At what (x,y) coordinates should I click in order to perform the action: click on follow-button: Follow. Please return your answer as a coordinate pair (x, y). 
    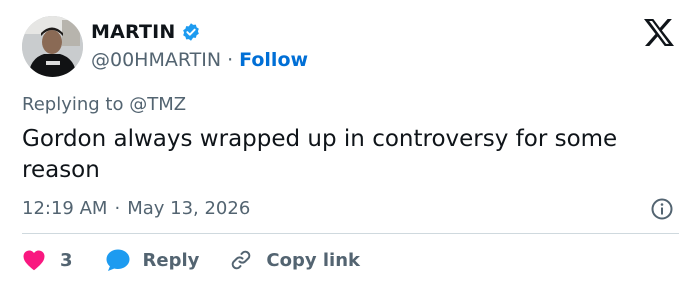
    Looking at the image, I should click on (273, 60).